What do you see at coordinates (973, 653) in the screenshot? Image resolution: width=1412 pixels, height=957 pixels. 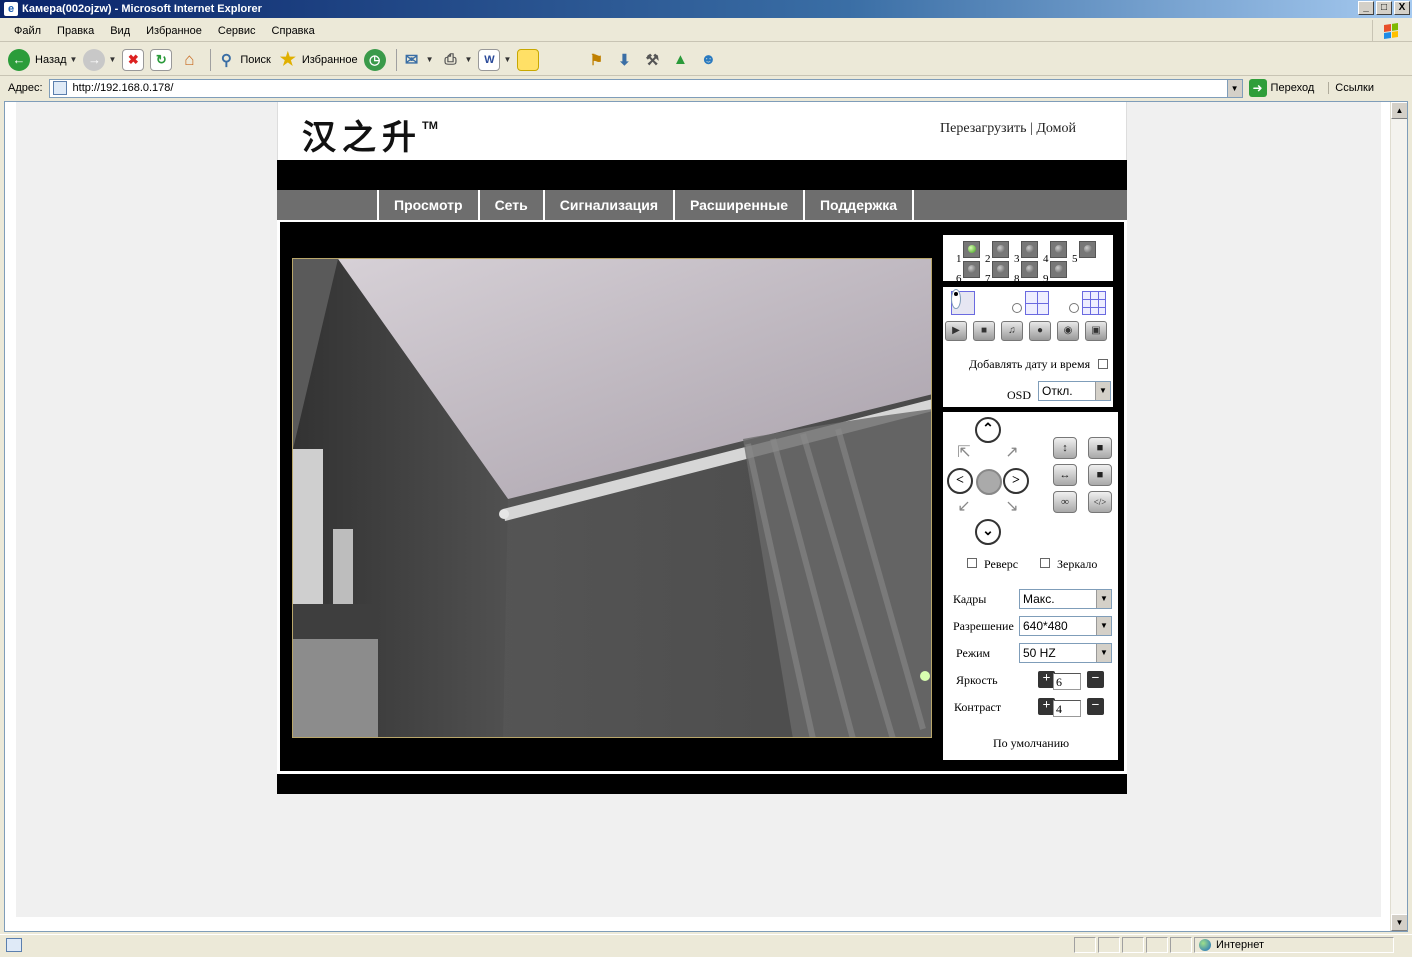 I see `mode-label: Режим` at bounding box center [973, 653].